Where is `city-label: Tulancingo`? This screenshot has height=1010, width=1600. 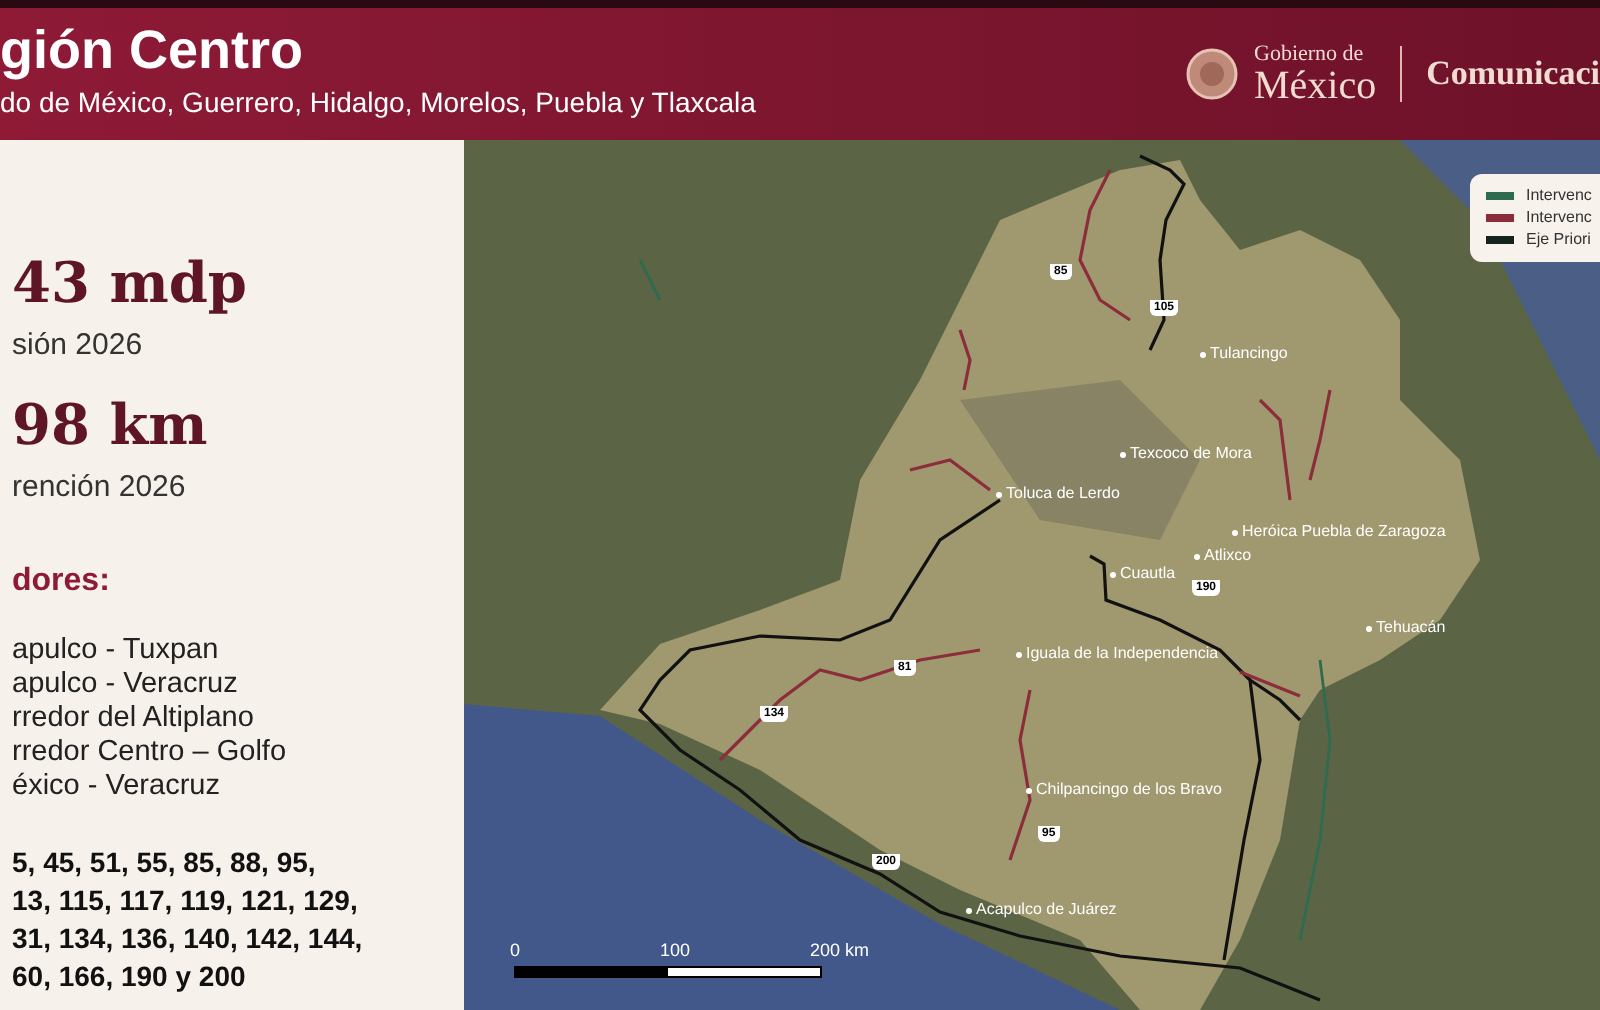 city-label: Tulancingo is located at coordinates (1244, 354).